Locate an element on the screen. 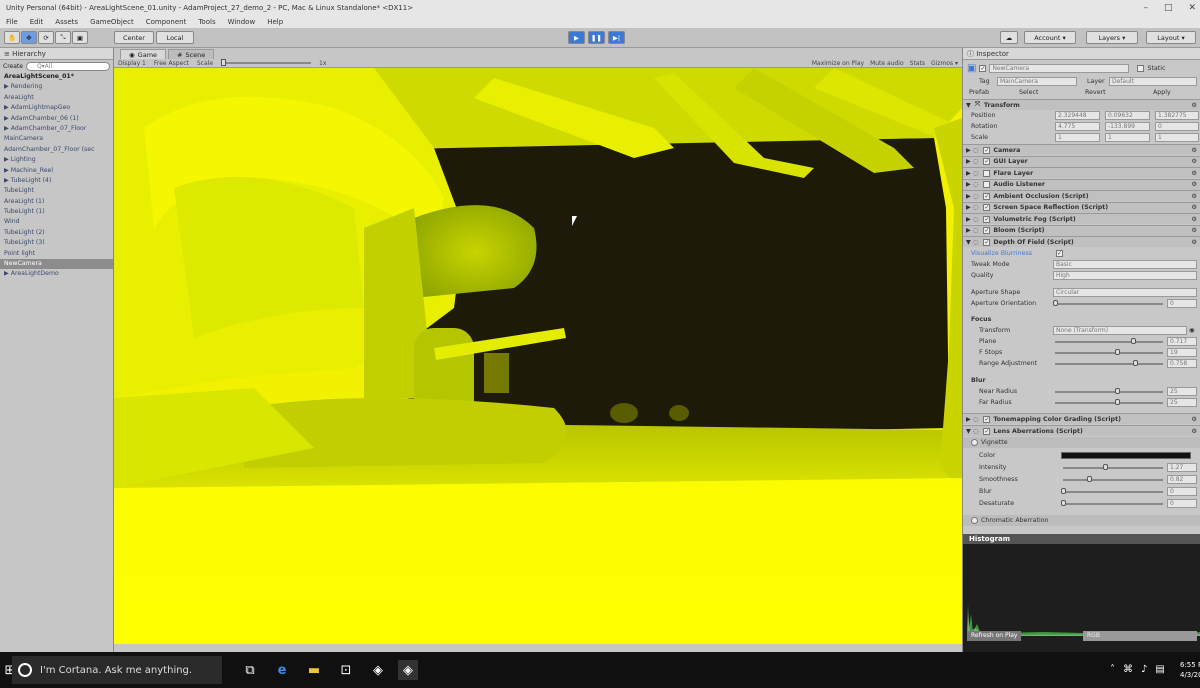 This screenshot has height=688, width=1200. fstops-slider is located at coordinates (1109, 353).